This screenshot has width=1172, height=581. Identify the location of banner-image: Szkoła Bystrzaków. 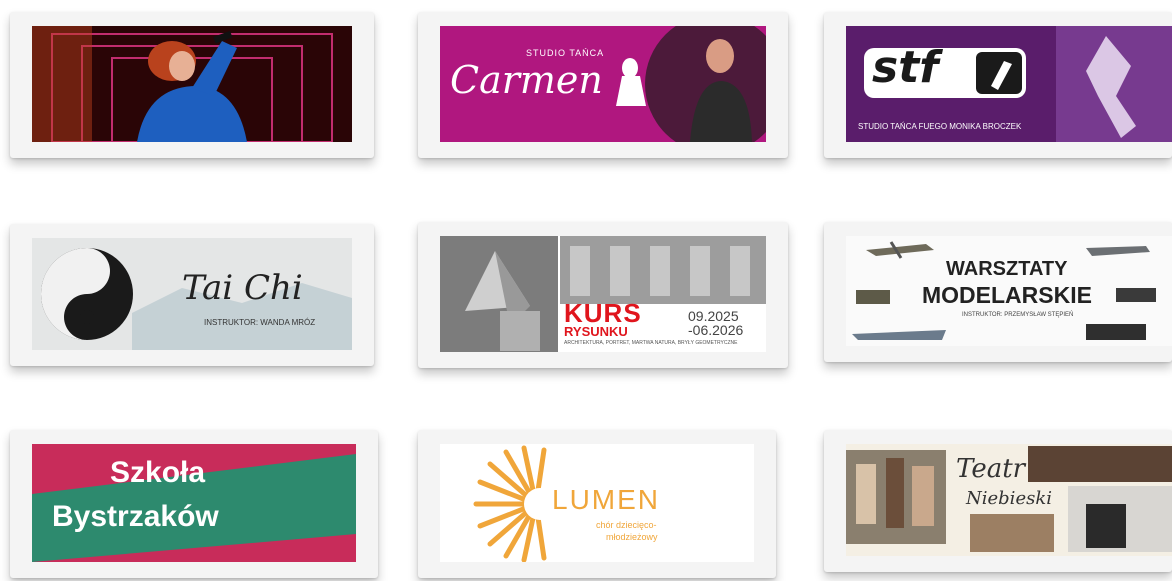
(194, 503).